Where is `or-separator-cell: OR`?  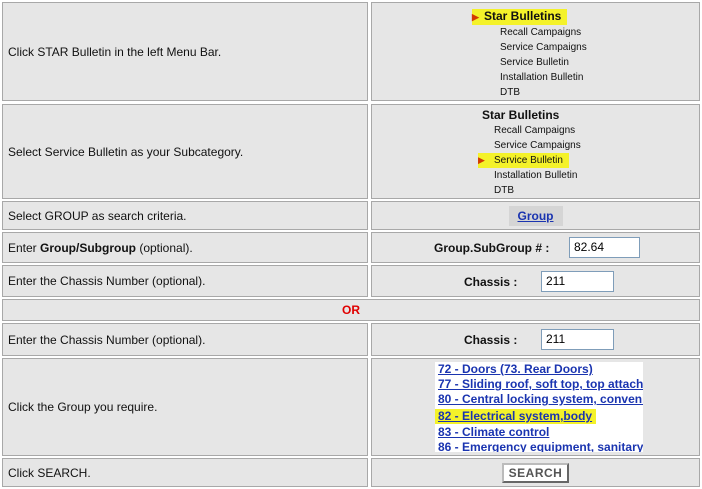 or-separator-cell: OR is located at coordinates (351, 310).